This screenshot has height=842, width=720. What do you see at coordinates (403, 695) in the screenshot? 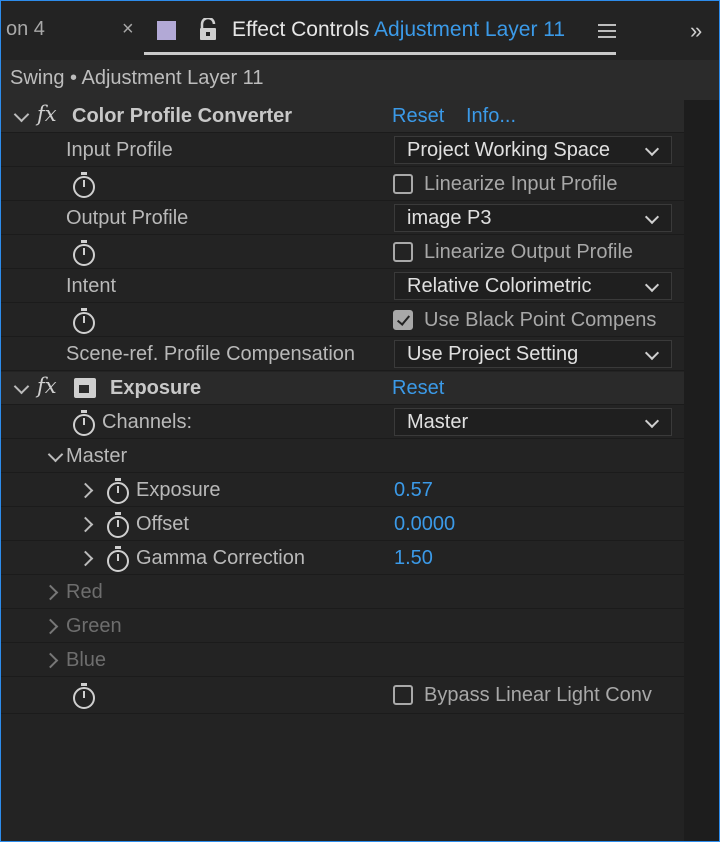
I see `bypass-linear-checkbox` at bounding box center [403, 695].